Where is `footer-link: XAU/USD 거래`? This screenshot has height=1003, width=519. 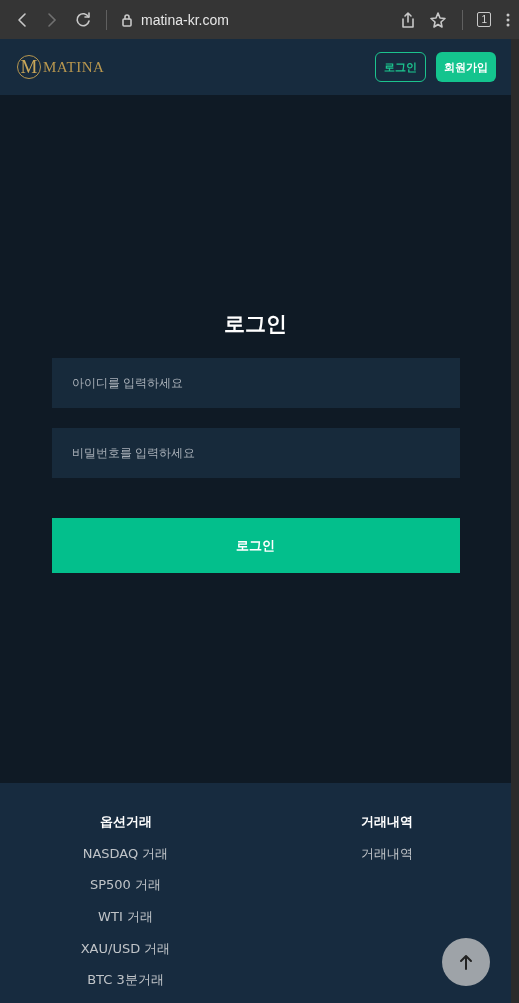
footer-link: XAU/USD 거래 is located at coordinates (125, 955).